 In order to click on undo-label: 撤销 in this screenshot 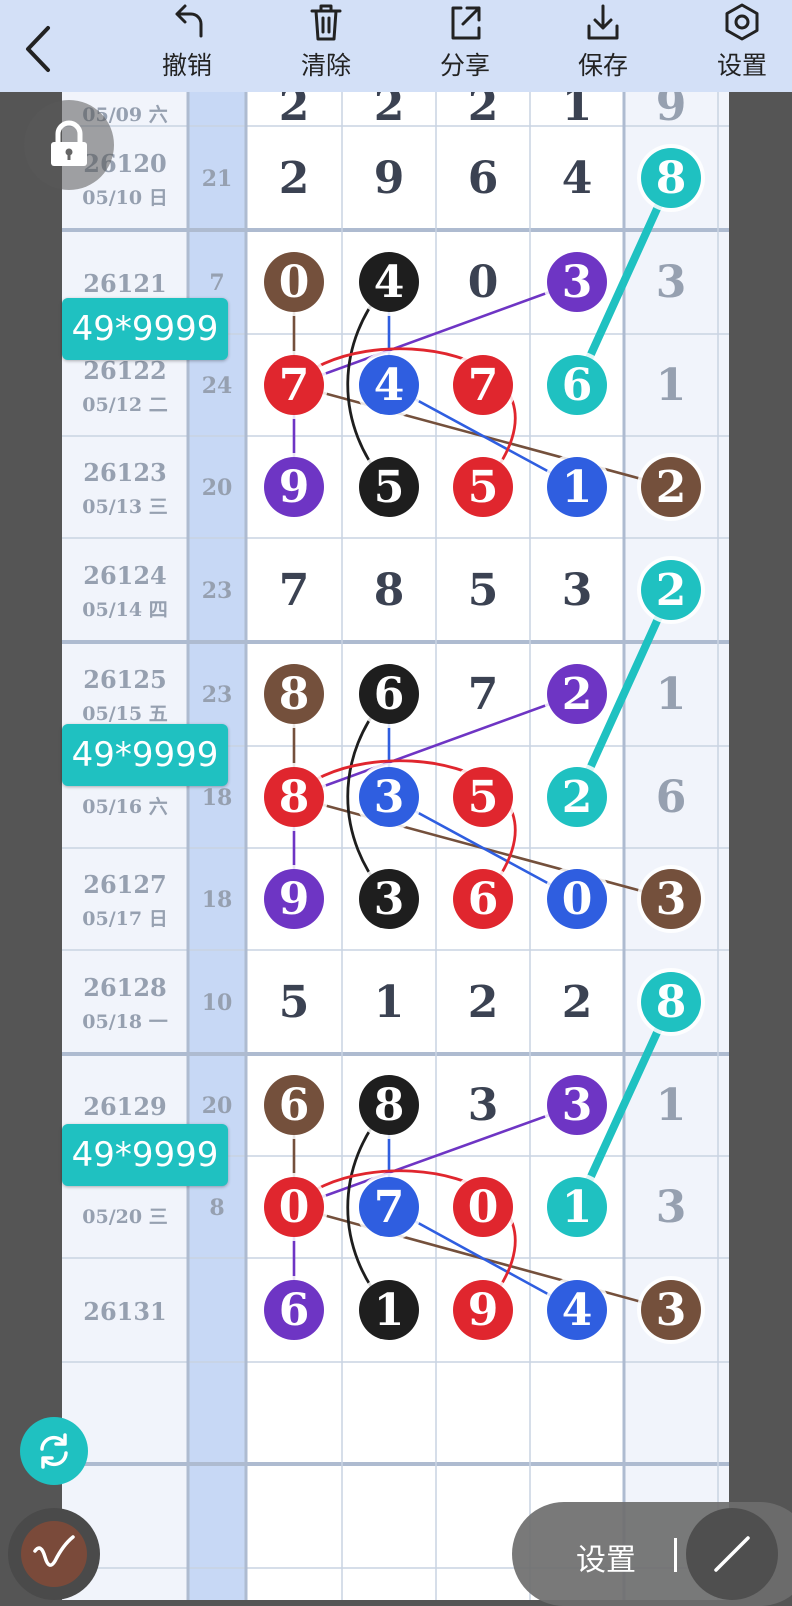, I will do `click(186, 65)`.